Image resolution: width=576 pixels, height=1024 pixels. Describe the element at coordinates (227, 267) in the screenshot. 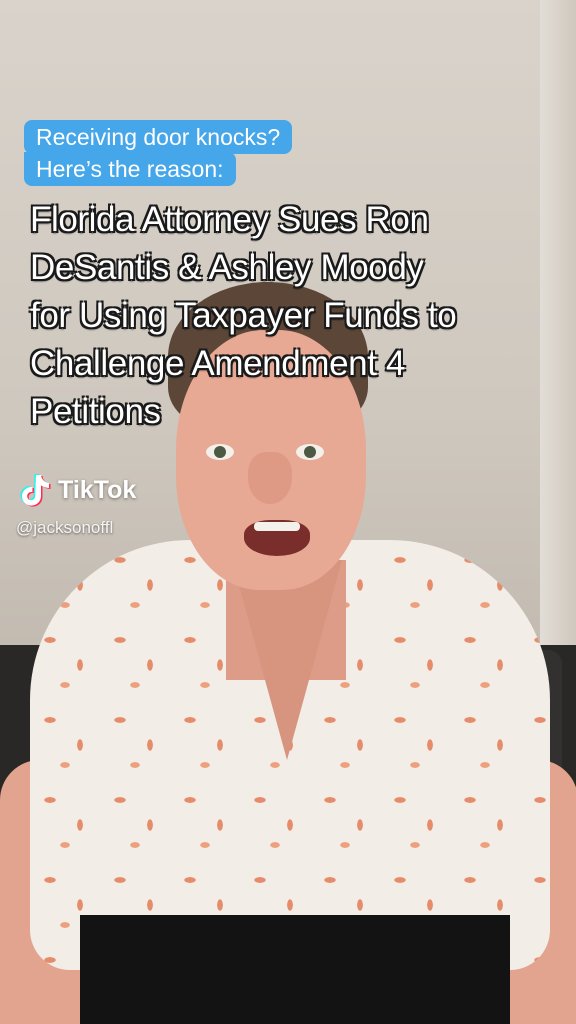

I see `headline-line: DeSantis & Ashley Moody` at that location.